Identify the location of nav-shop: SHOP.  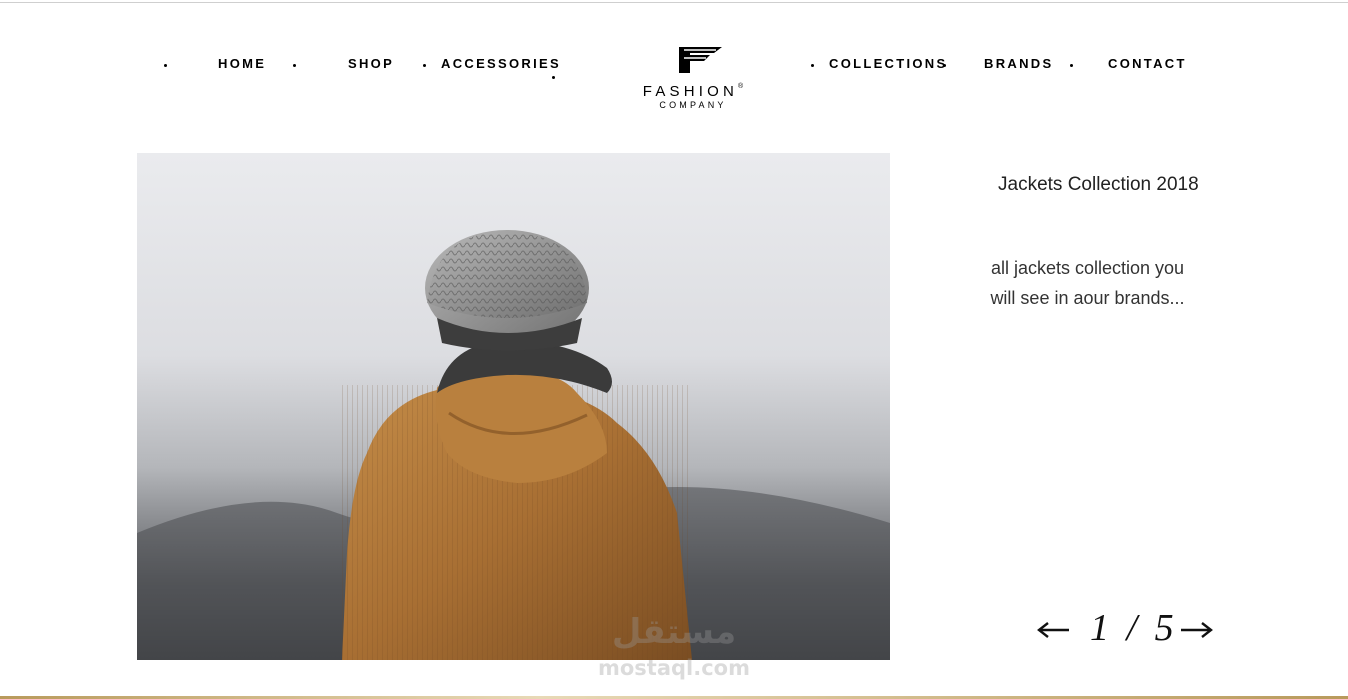
(371, 63).